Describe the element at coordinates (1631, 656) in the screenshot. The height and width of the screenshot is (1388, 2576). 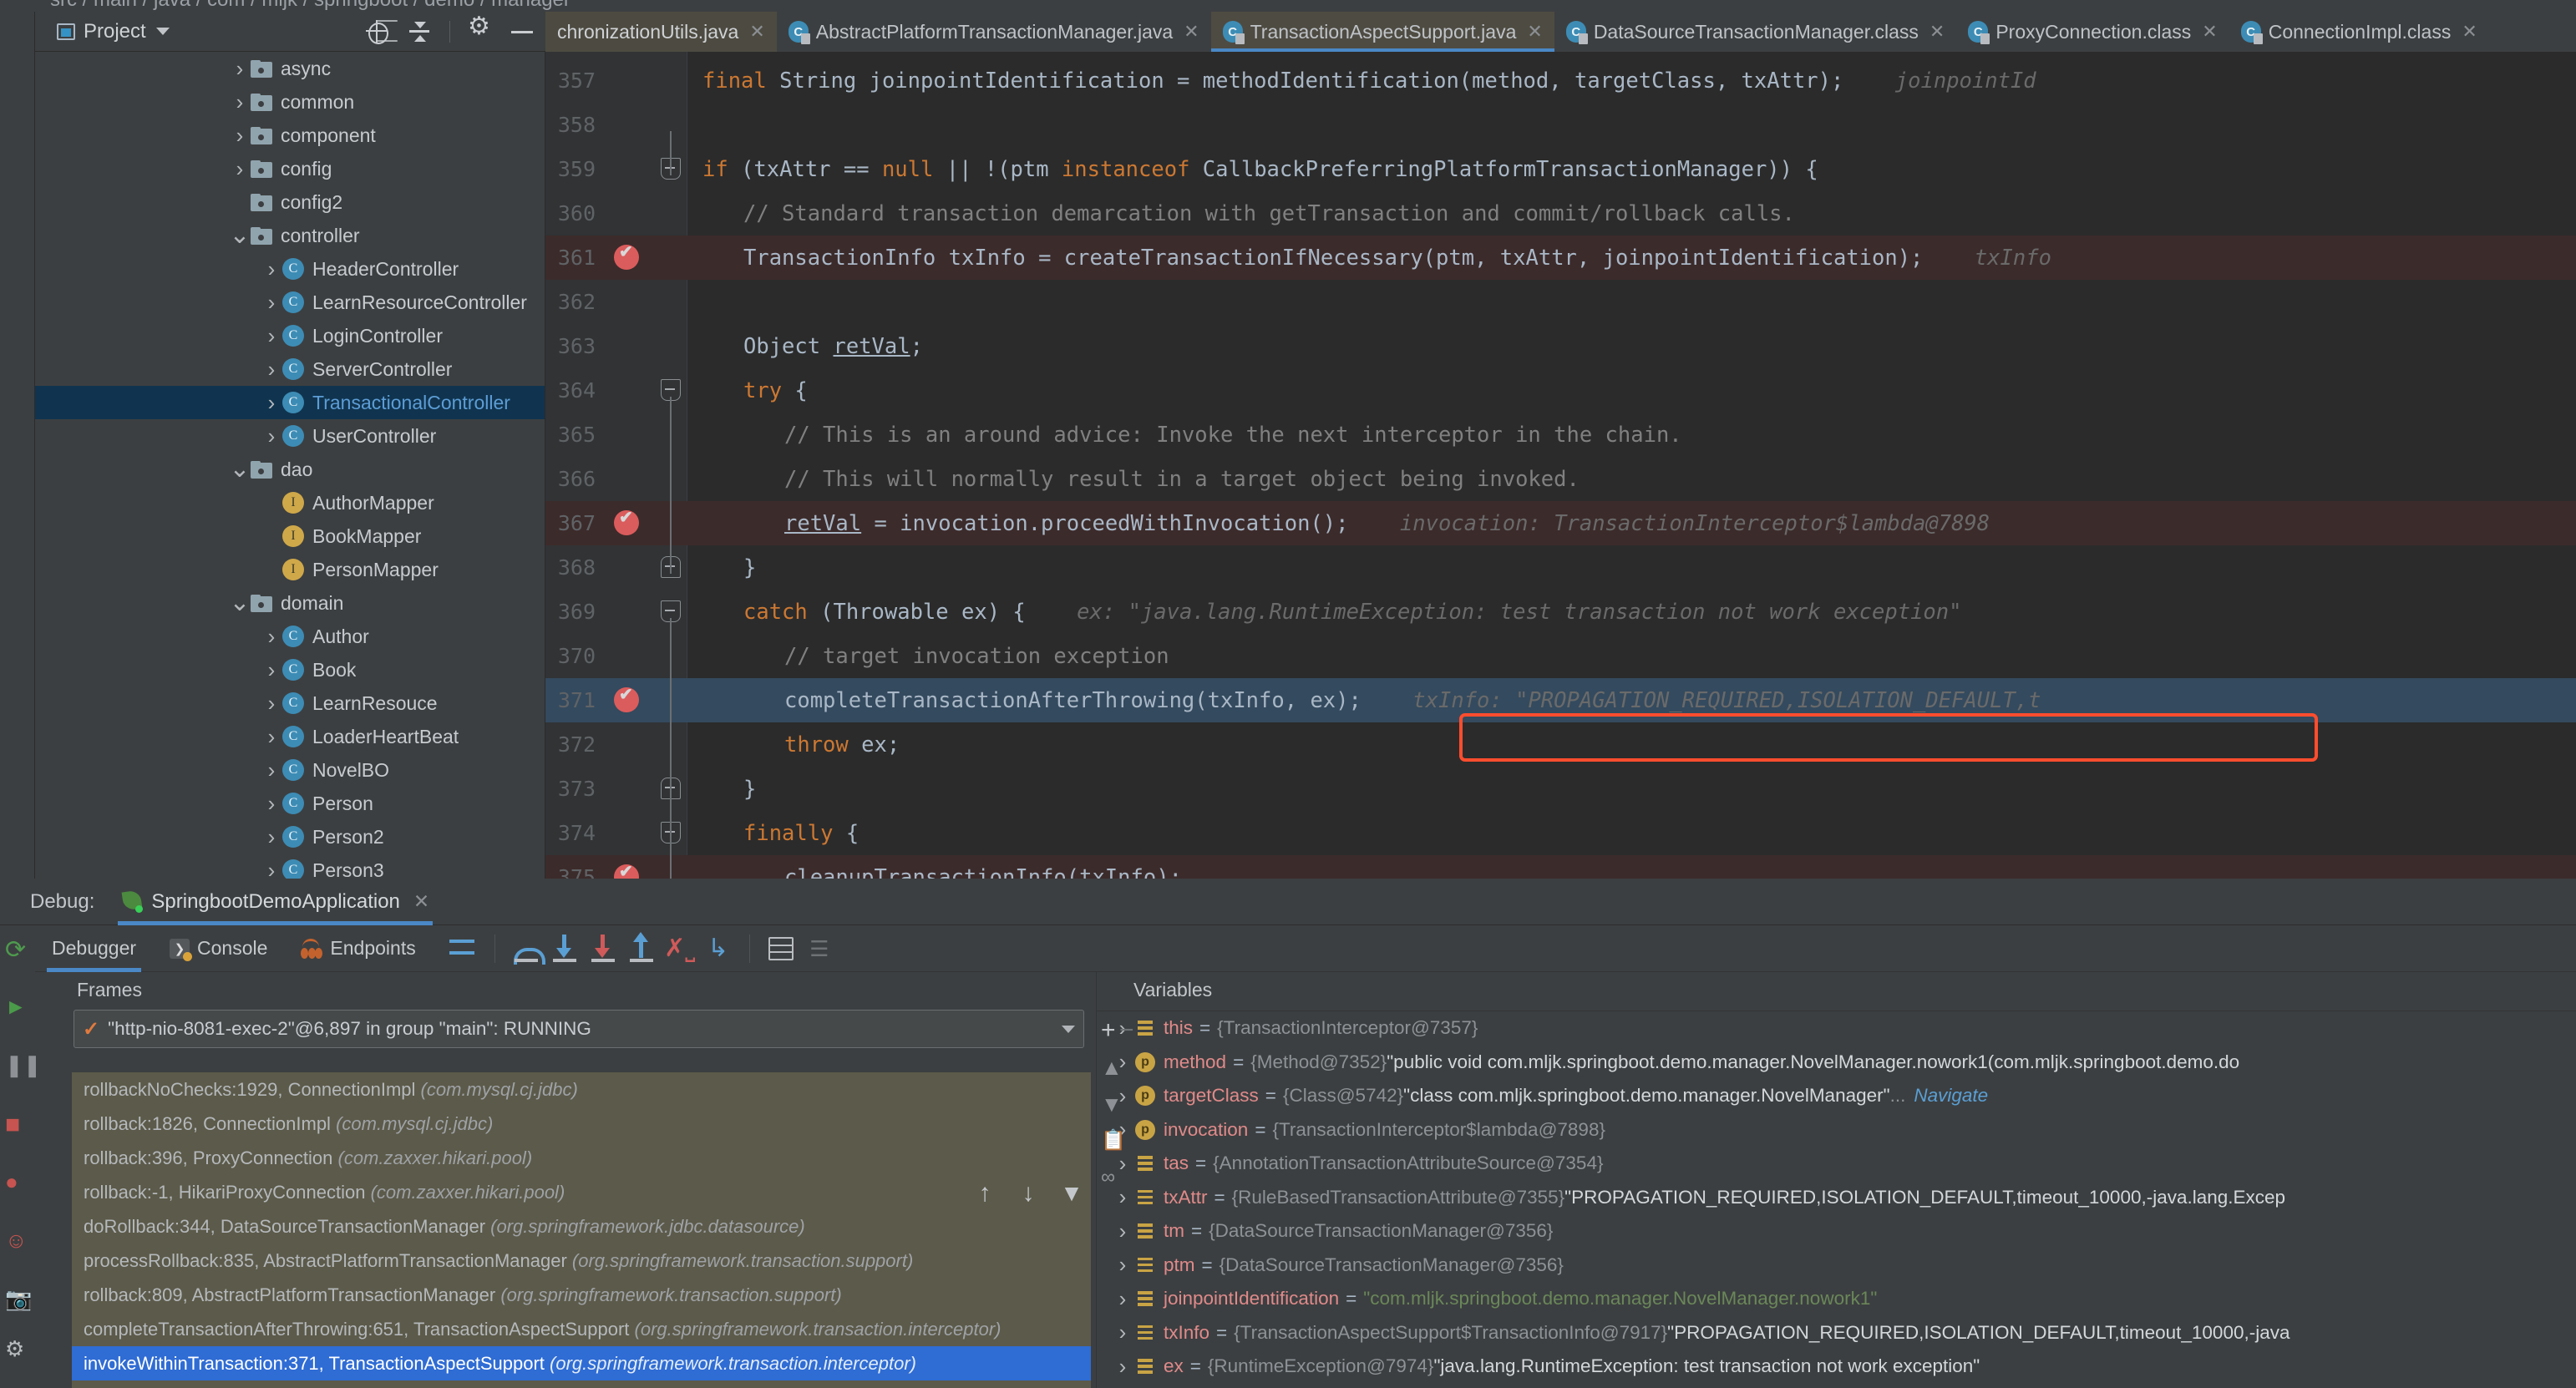
I see `code-line: // target invocation exception` at that location.